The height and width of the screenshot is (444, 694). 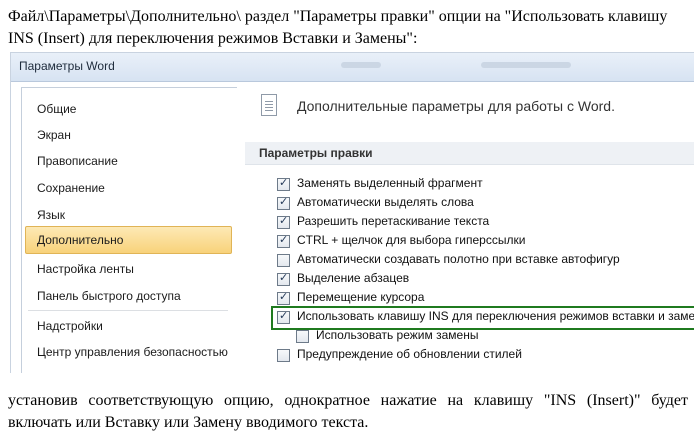 What do you see at coordinates (77, 161) in the screenshot?
I see `nav-label: Правописание` at bounding box center [77, 161].